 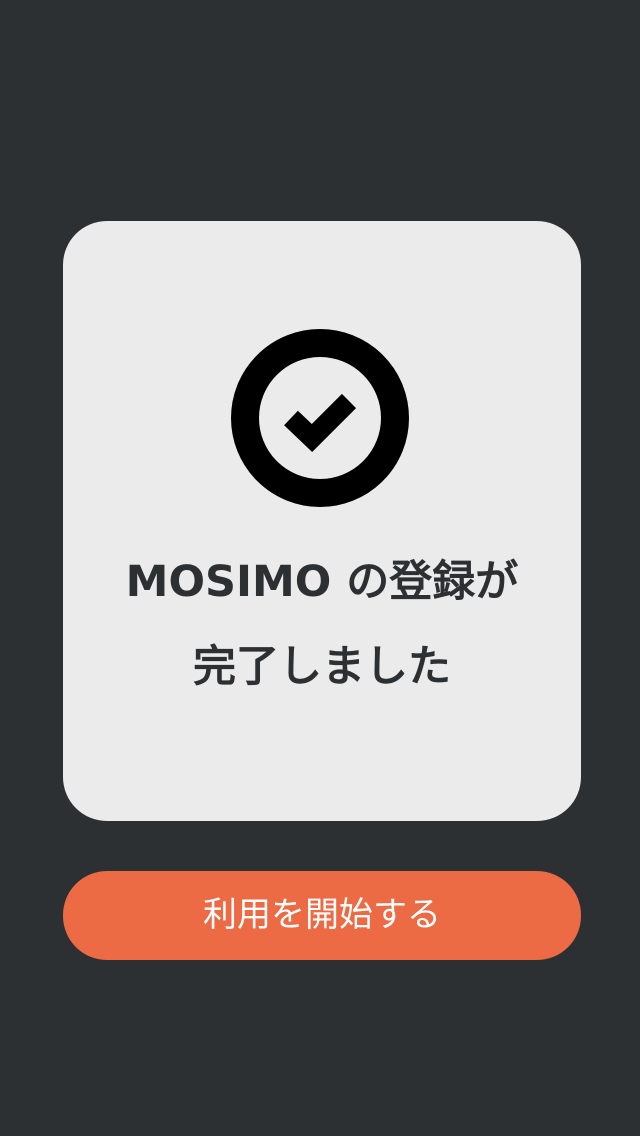 I want to click on start-using-button: 利用を開始する, so click(x=322, y=915).